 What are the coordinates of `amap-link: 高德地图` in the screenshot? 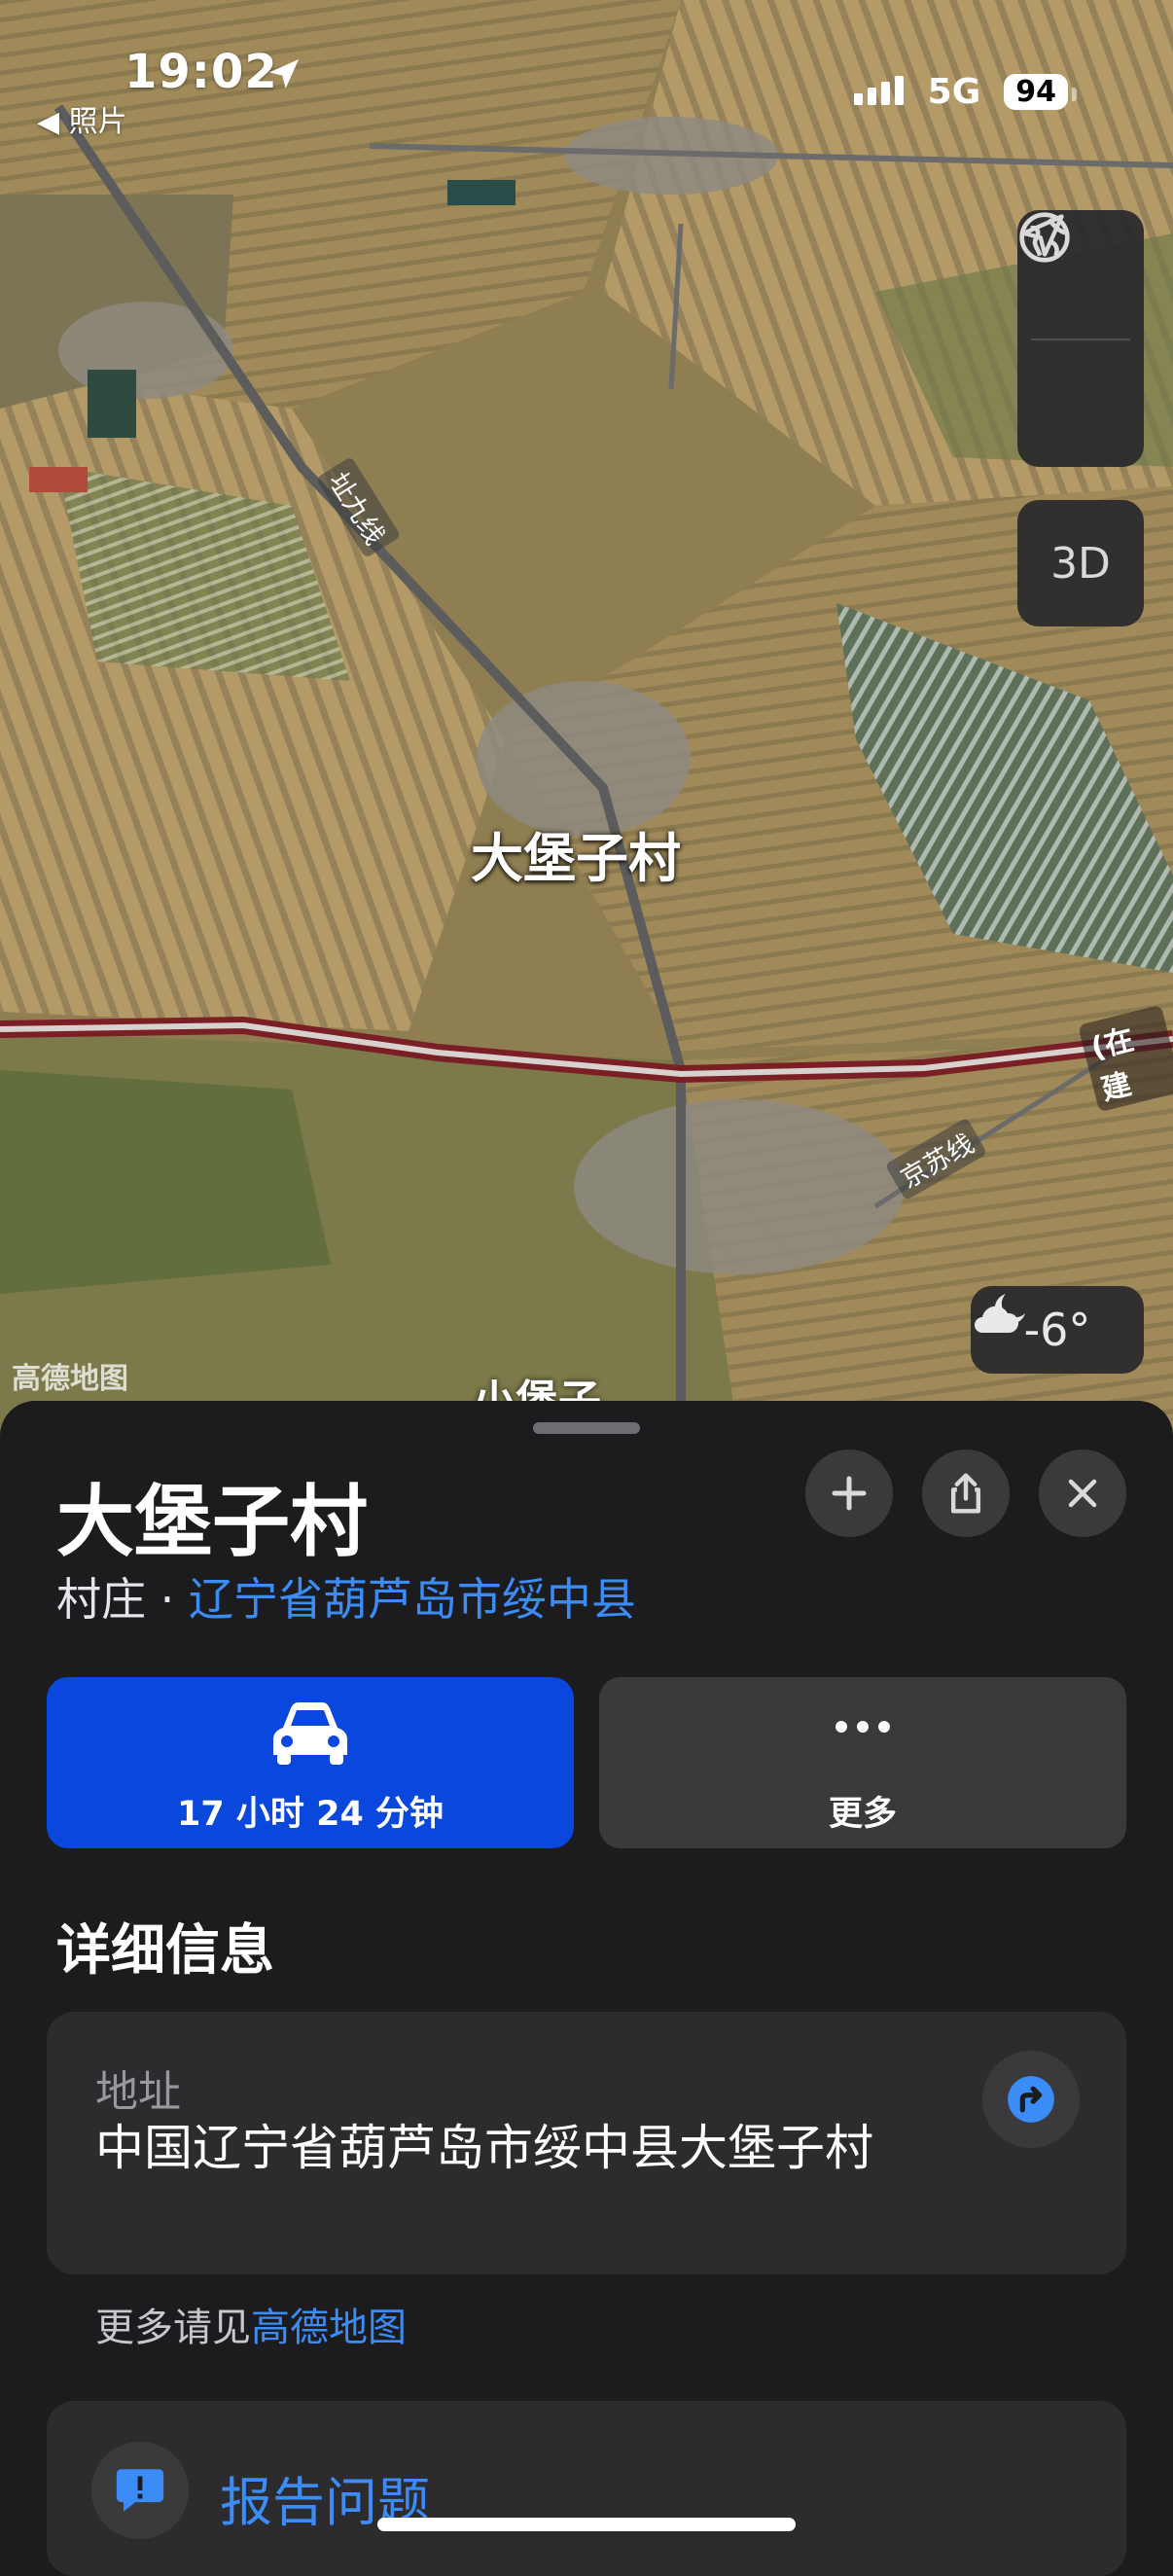 It's located at (329, 2328).